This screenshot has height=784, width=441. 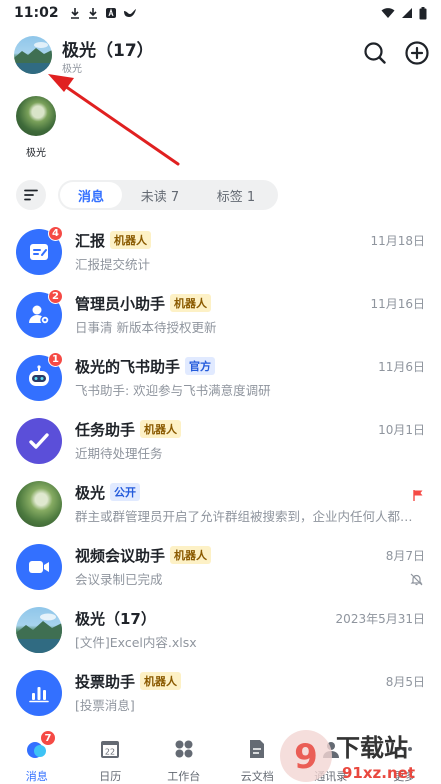 What do you see at coordinates (36, 776) in the screenshot?
I see `nav-label: 消息` at bounding box center [36, 776].